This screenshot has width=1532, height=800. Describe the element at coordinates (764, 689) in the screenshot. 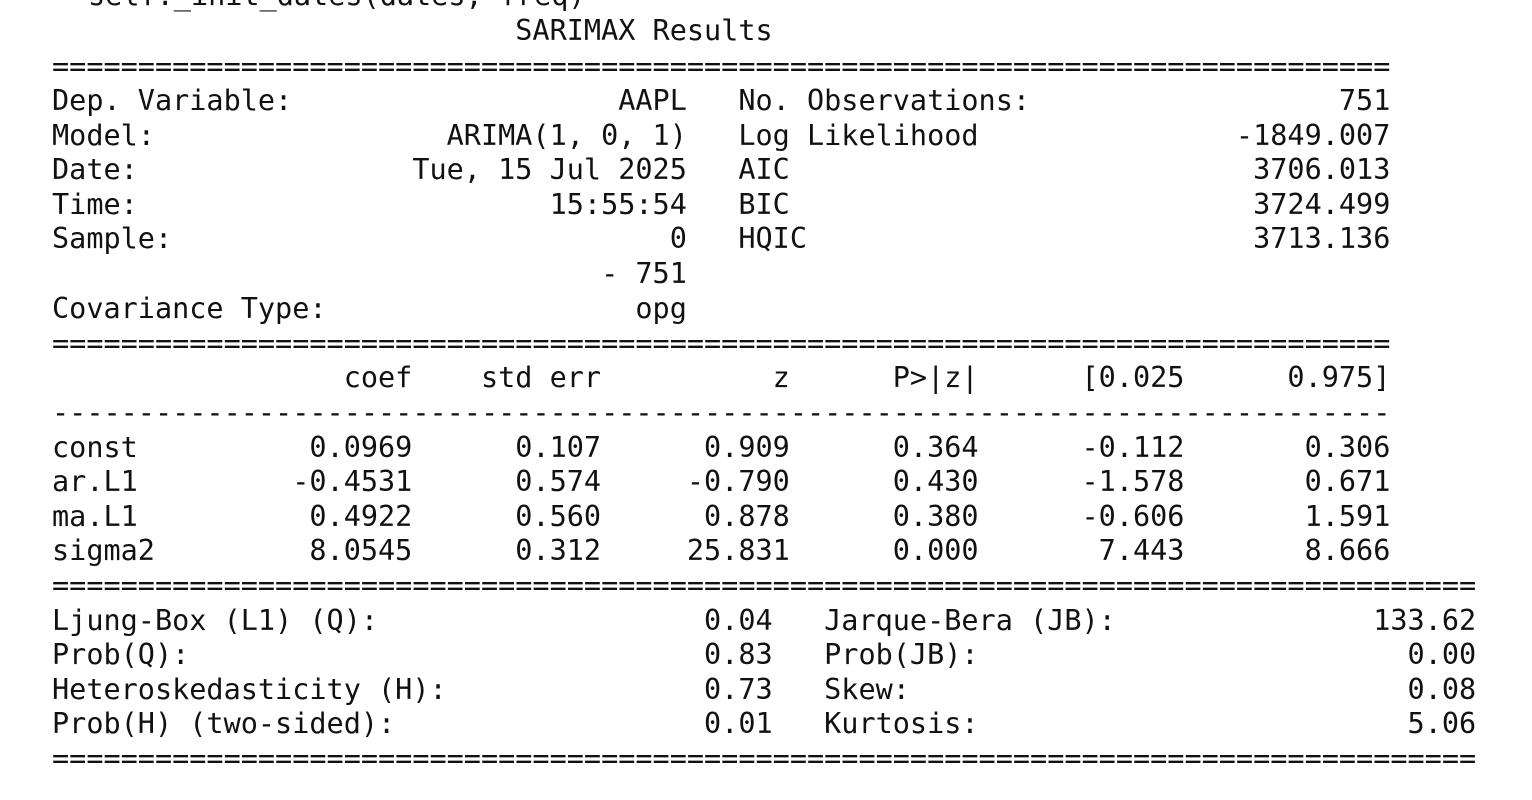

I see `diag-row: Heteroskedasticity (H): 0.73 Skew: 0.08` at that location.